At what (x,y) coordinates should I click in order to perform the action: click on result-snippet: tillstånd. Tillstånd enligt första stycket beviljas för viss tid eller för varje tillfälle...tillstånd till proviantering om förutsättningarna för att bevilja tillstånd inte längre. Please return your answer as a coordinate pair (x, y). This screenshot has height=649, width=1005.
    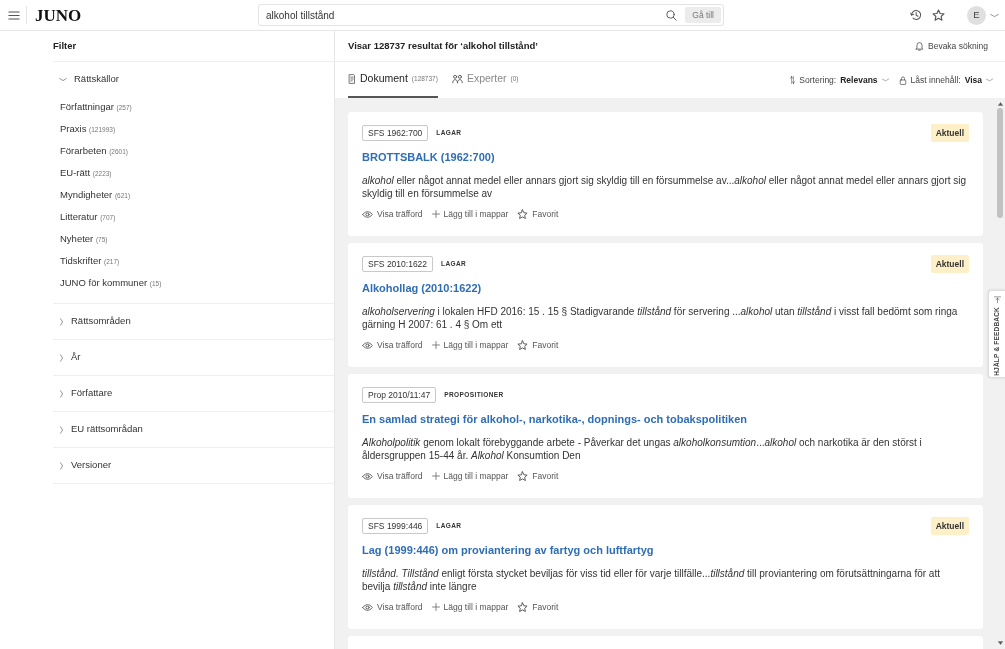
    Looking at the image, I should click on (651, 580).